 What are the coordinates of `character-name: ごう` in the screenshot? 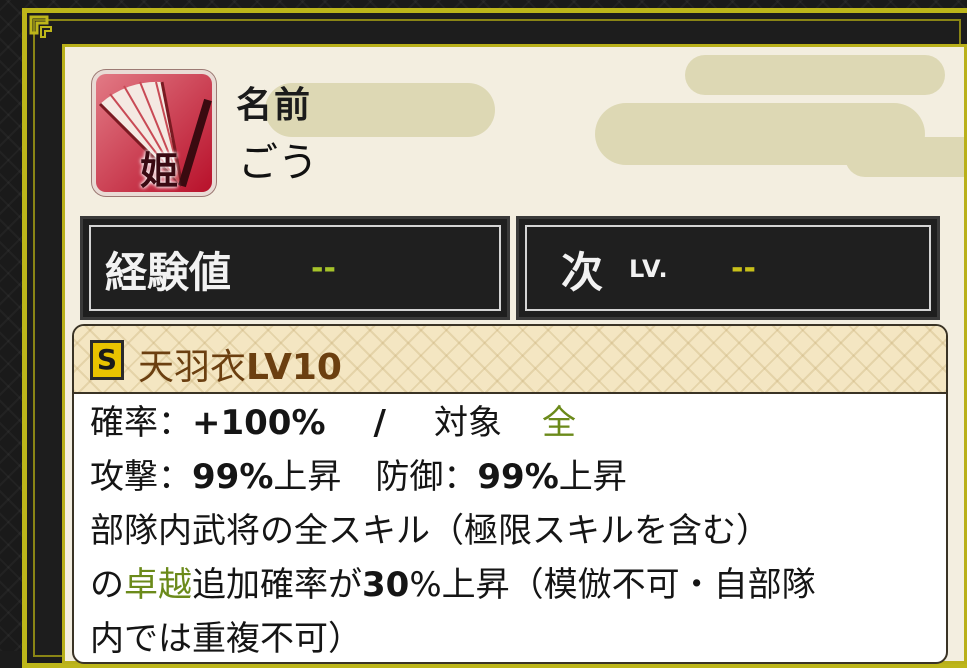 It's located at (278, 163).